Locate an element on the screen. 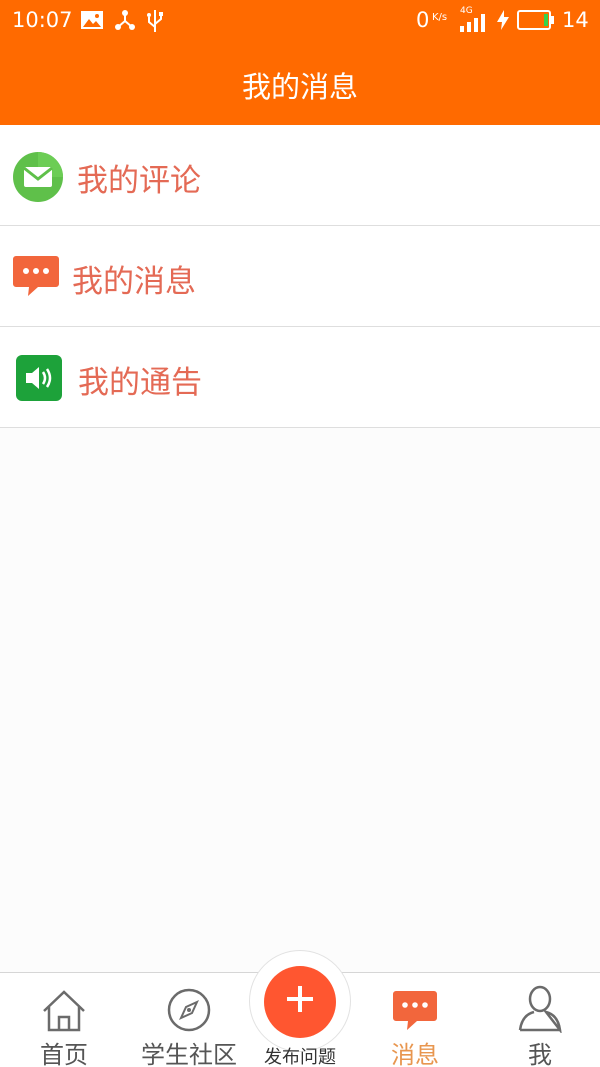 The height and width of the screenshot is (1067, 600). tab-student-community: 学生社区 is located at coordinates (189, 1020).